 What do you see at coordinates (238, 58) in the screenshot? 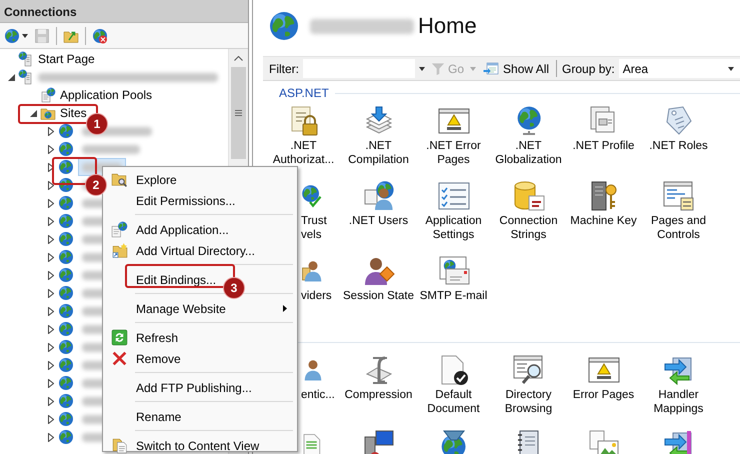
I see `chevron-up-icon` at bounding box center [238, 58].